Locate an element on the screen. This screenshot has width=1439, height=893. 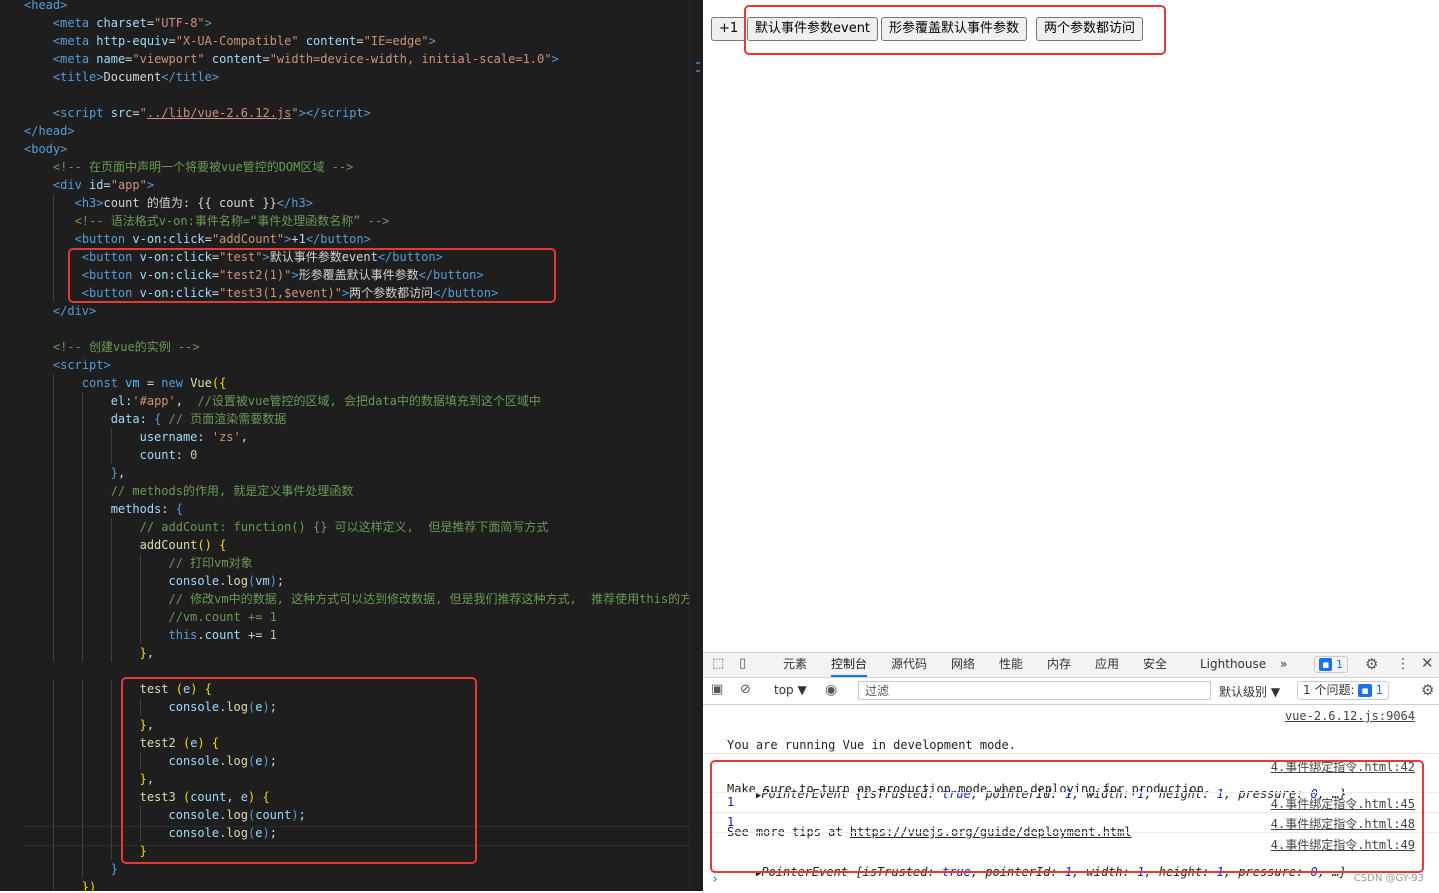
console-settings-gear-icon: ⚙ is located at coordinates (1427, 690).